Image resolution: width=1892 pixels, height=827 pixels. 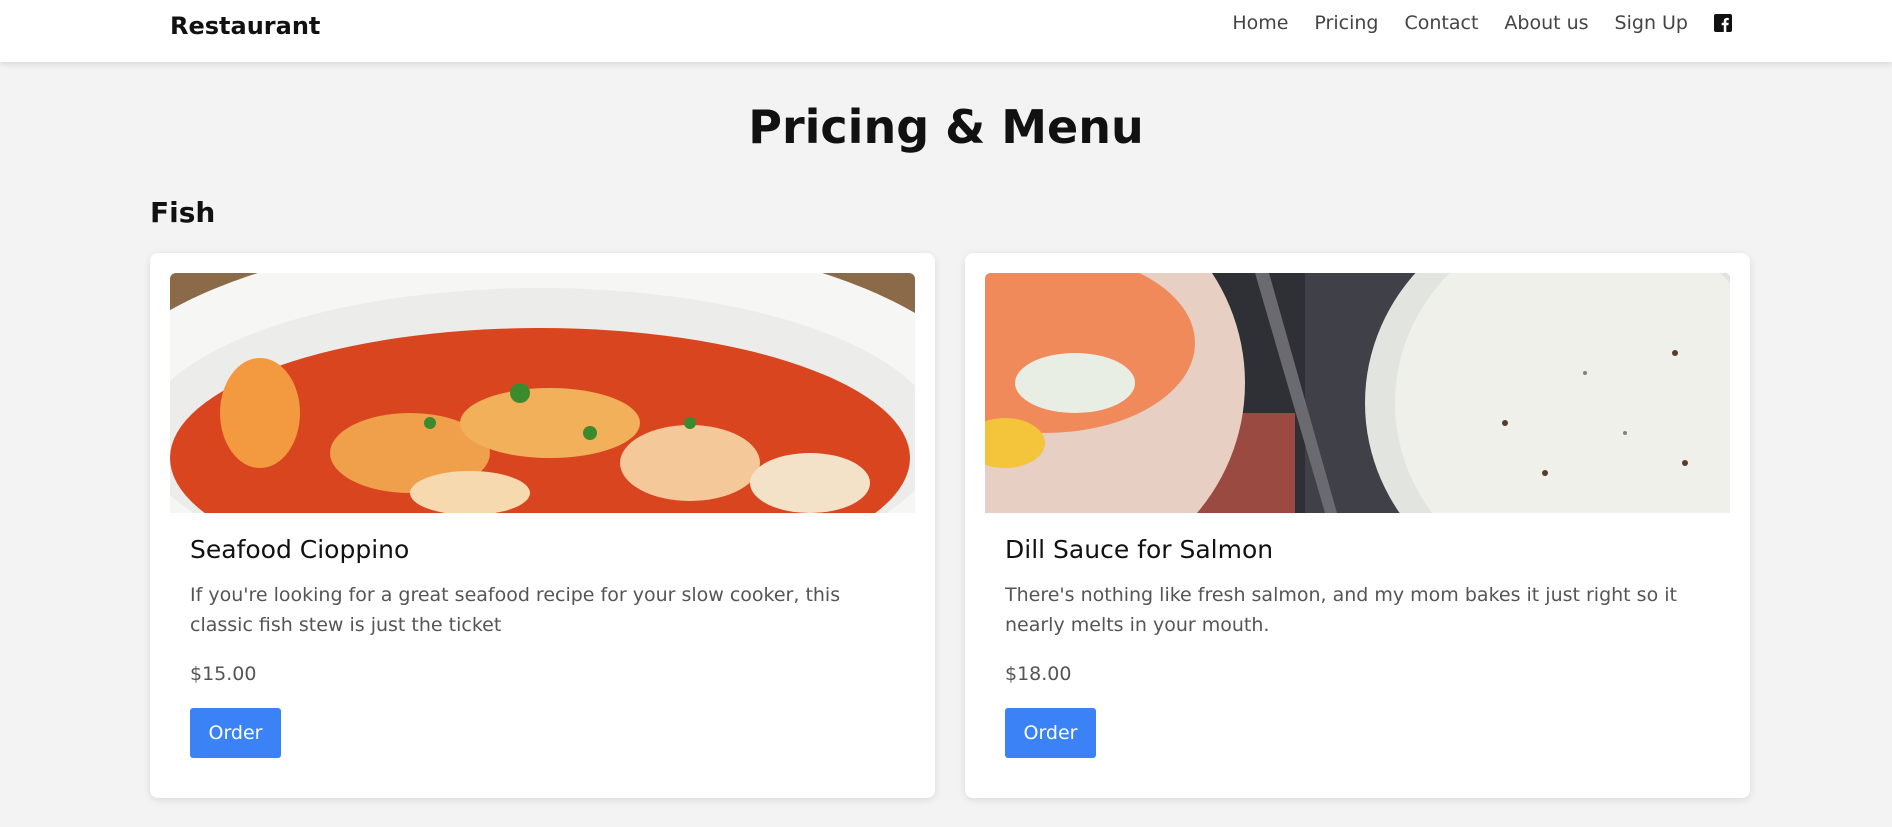 What do you see at coordinates (1482, 23) in the screenshot?
I see `nav-links: Home Pricing Contact About us Sign Up` at bounding box center [1482, 23].